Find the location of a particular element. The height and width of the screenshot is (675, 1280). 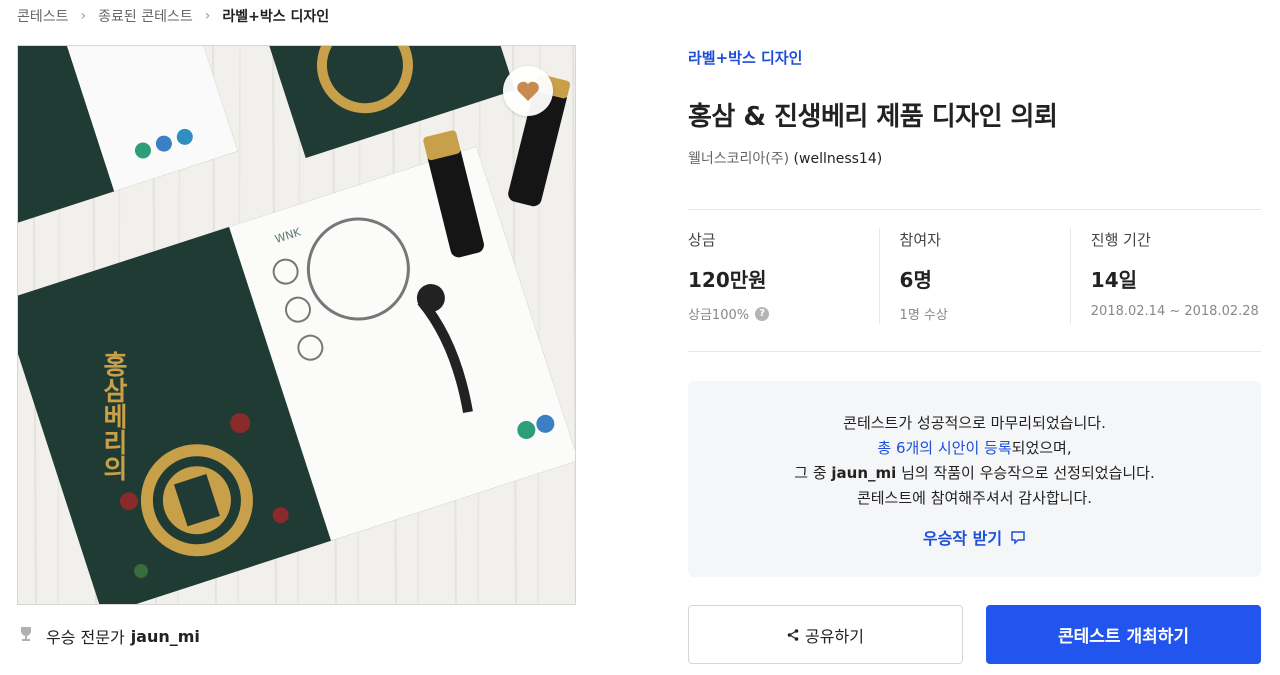

message-icon is located at coordinates (1018, 537).